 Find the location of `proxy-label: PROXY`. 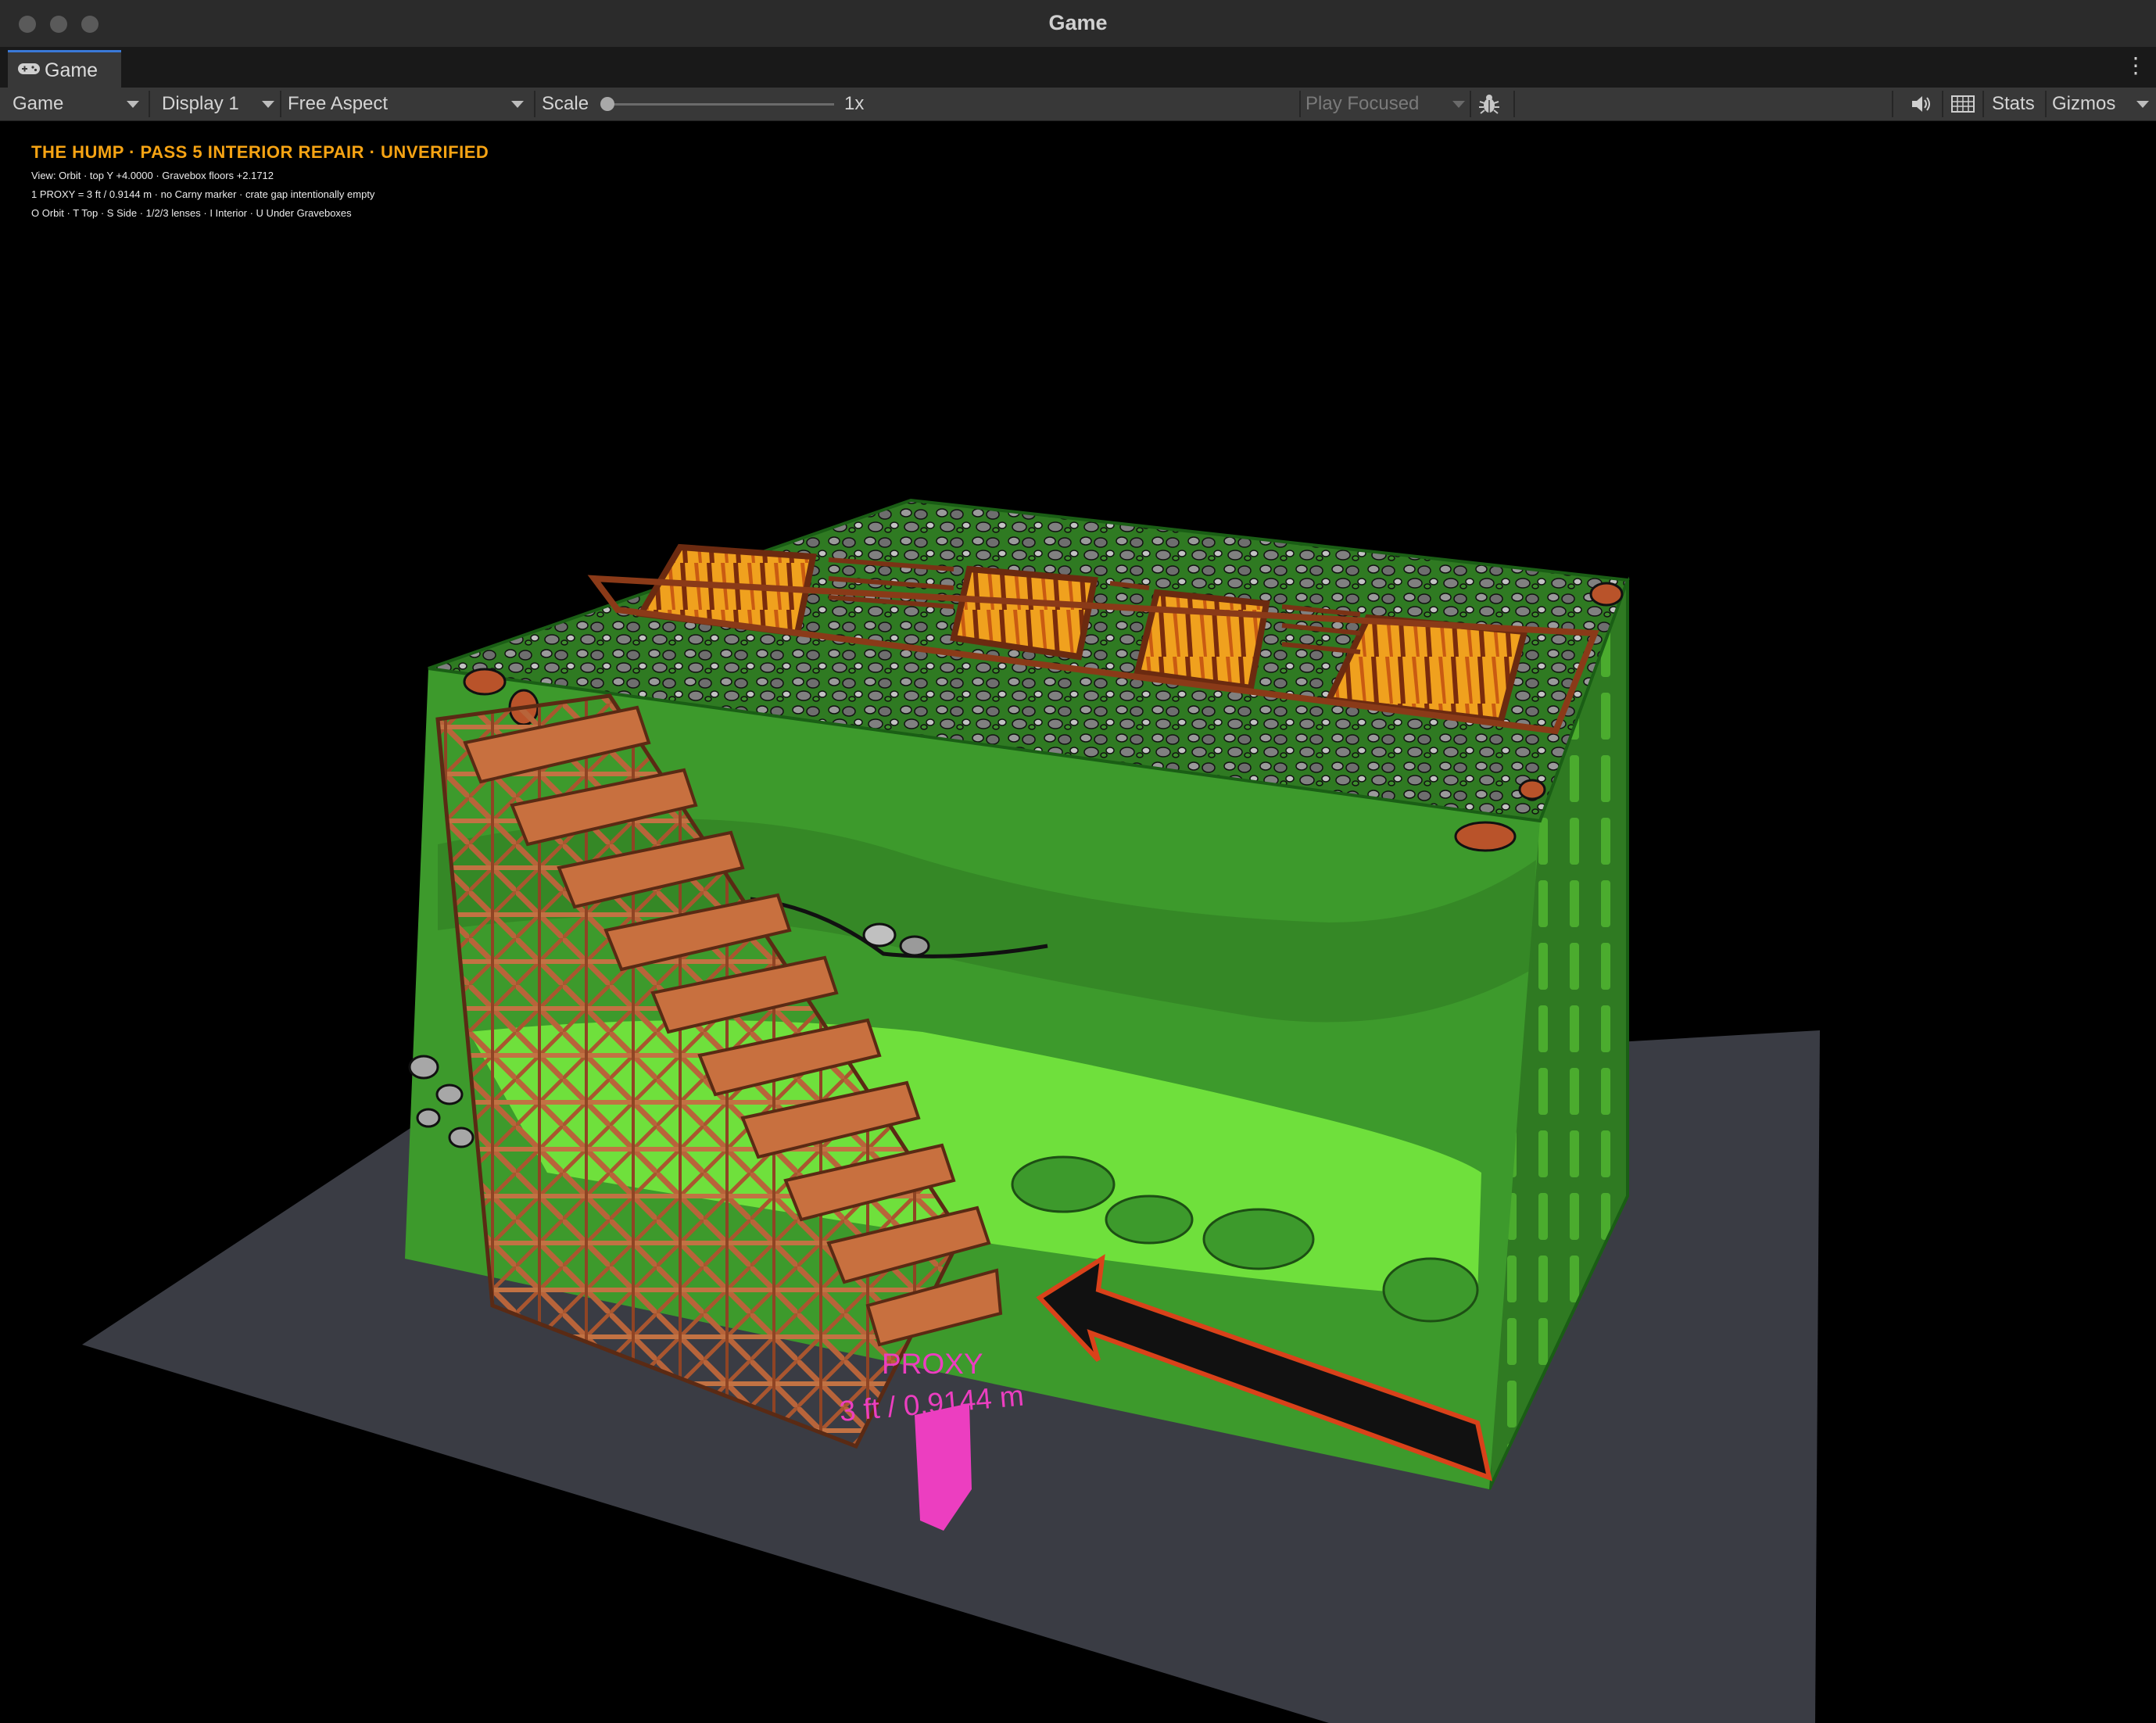

proxy-label: PROXY is located at coordinates (933, 1364).